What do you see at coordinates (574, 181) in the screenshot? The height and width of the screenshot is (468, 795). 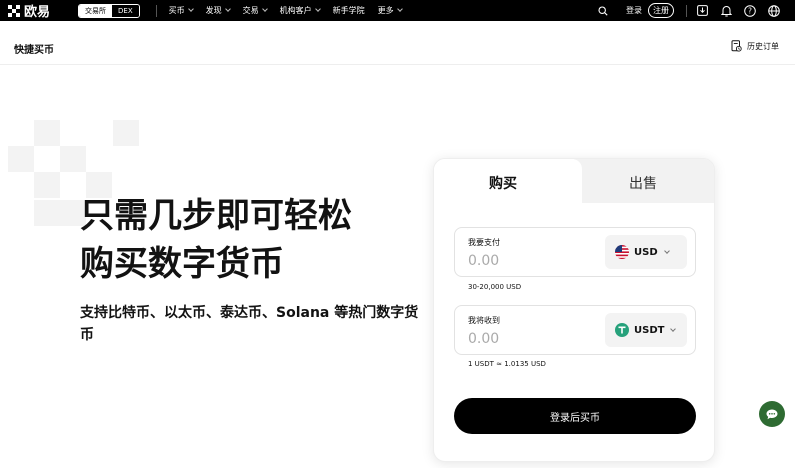 I see `buy-sell-tabs: 购买 出售` at bounding box center [574, 181].